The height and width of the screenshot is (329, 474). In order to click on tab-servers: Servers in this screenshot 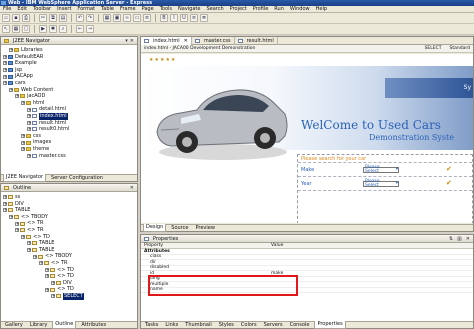, I will do `click(273, 325)`.